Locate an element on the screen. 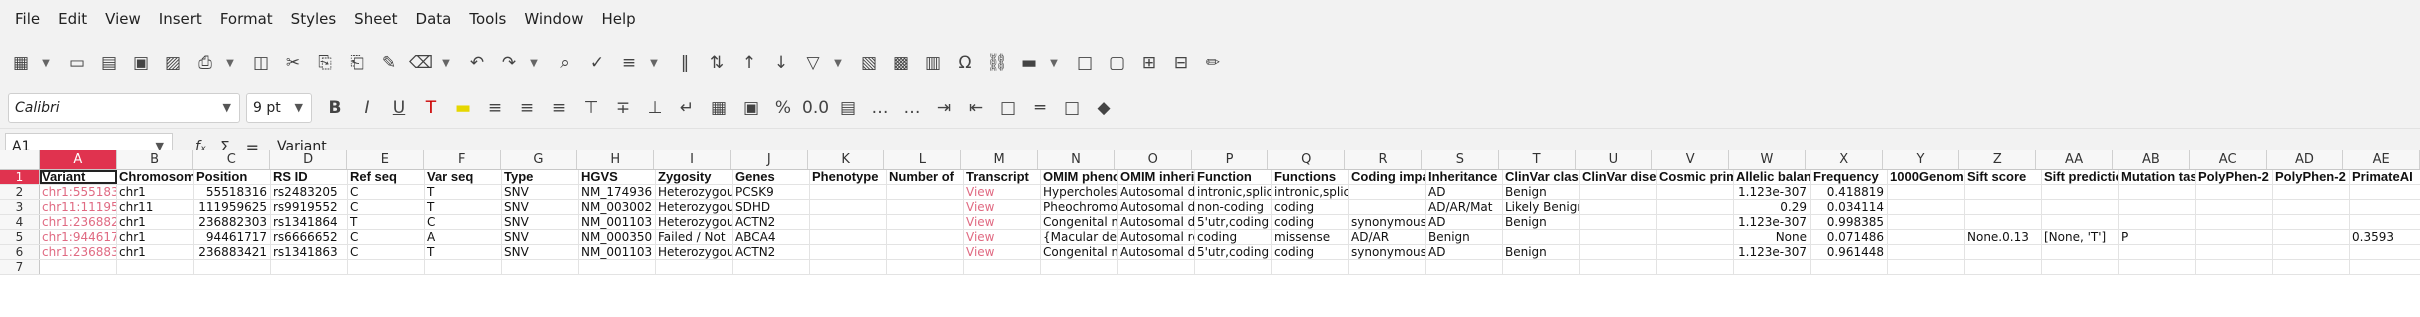 The height and width of the screenshot is (317, 2420). column-header-e: E is located at coordinates (385, 159).